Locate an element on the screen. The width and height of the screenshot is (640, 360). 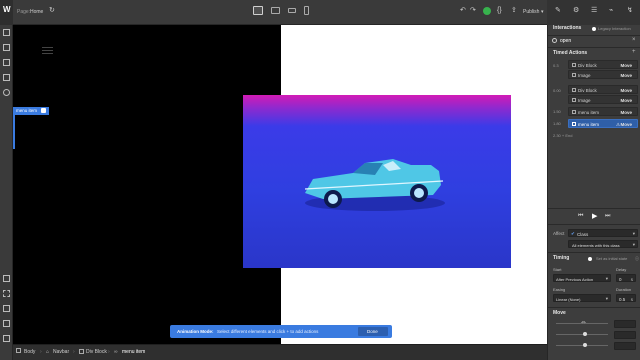
code-icon: {} is located at coordinates (499, 10).